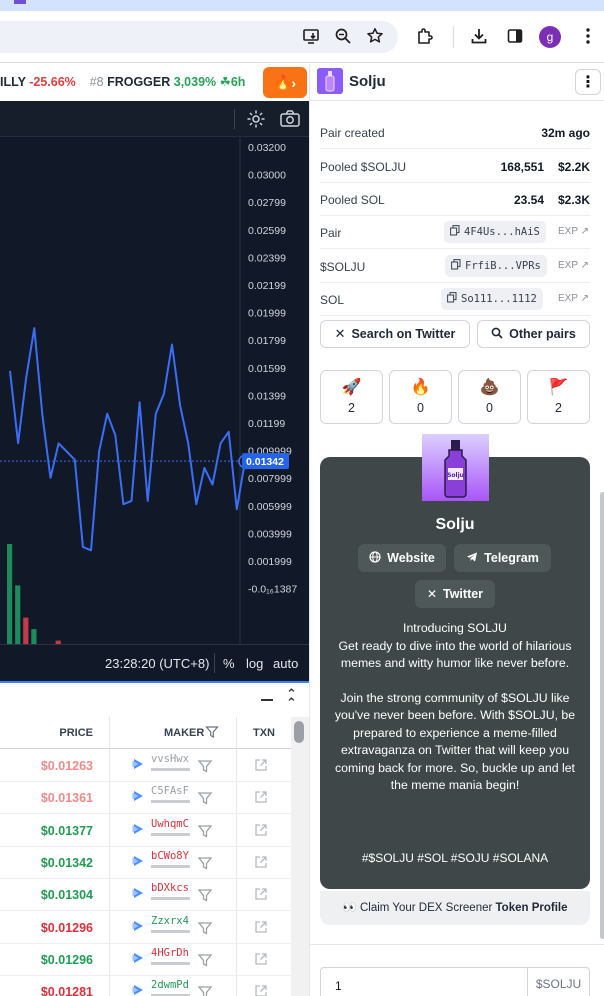  Describe the element at coordinates (402, 558) in the screenshot. I see `website-button: Website` at that location.